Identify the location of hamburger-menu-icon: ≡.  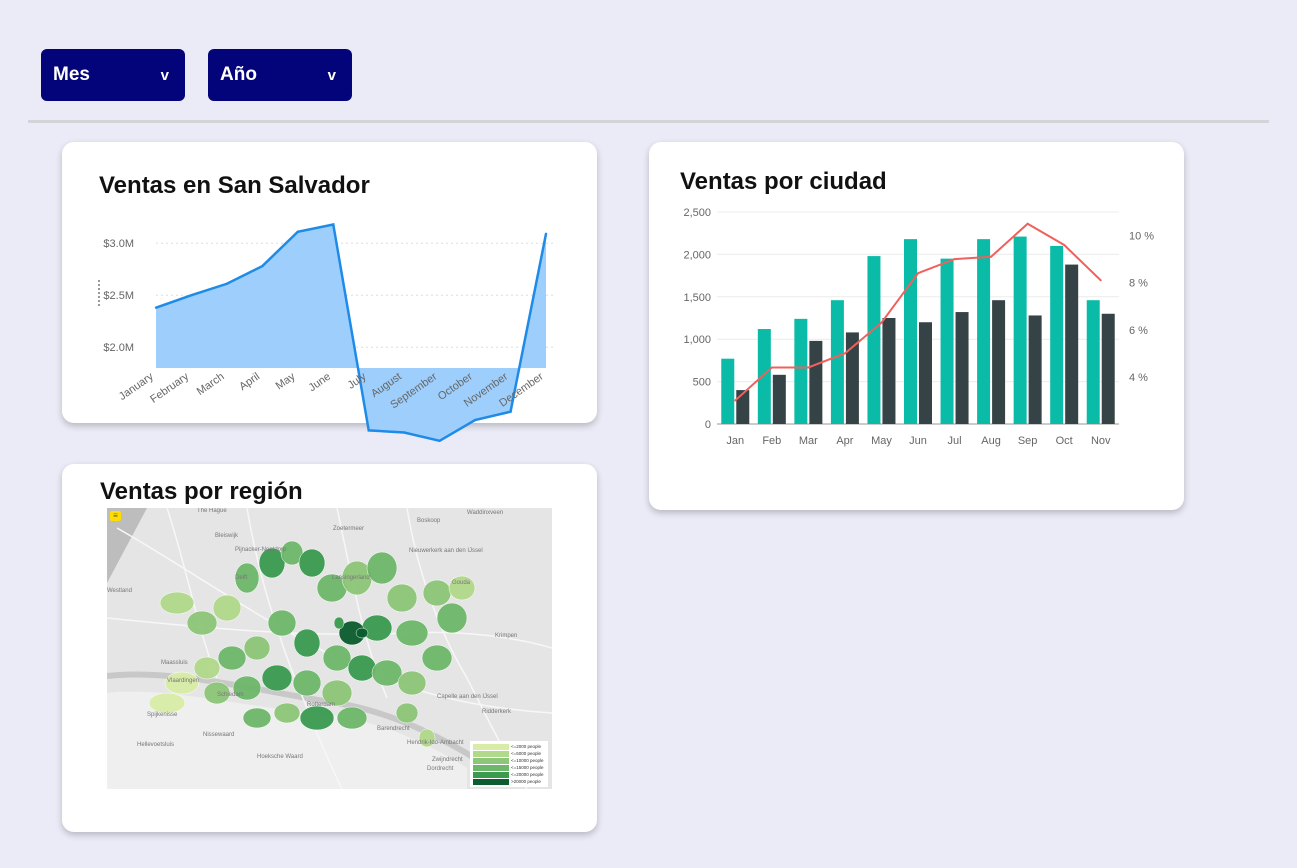
(115, 516).